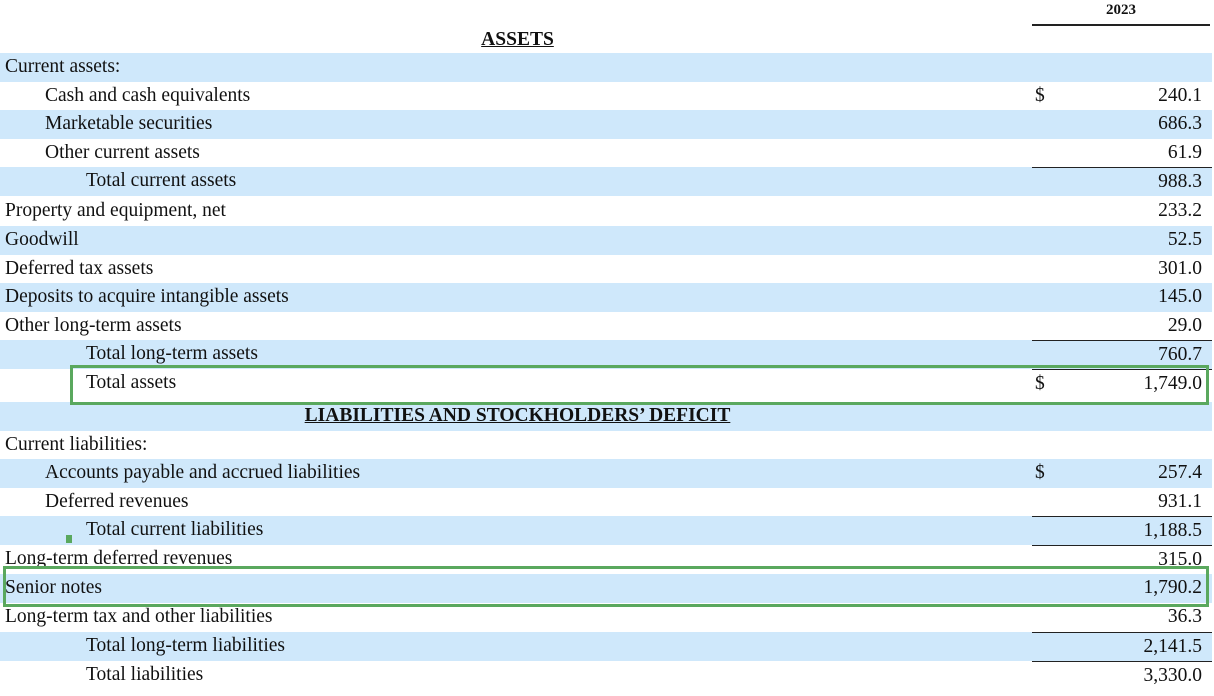 The width and height of the screenshot is (1214, 696). I want to click on amount-cell: $257.4, so click(1122, 473).